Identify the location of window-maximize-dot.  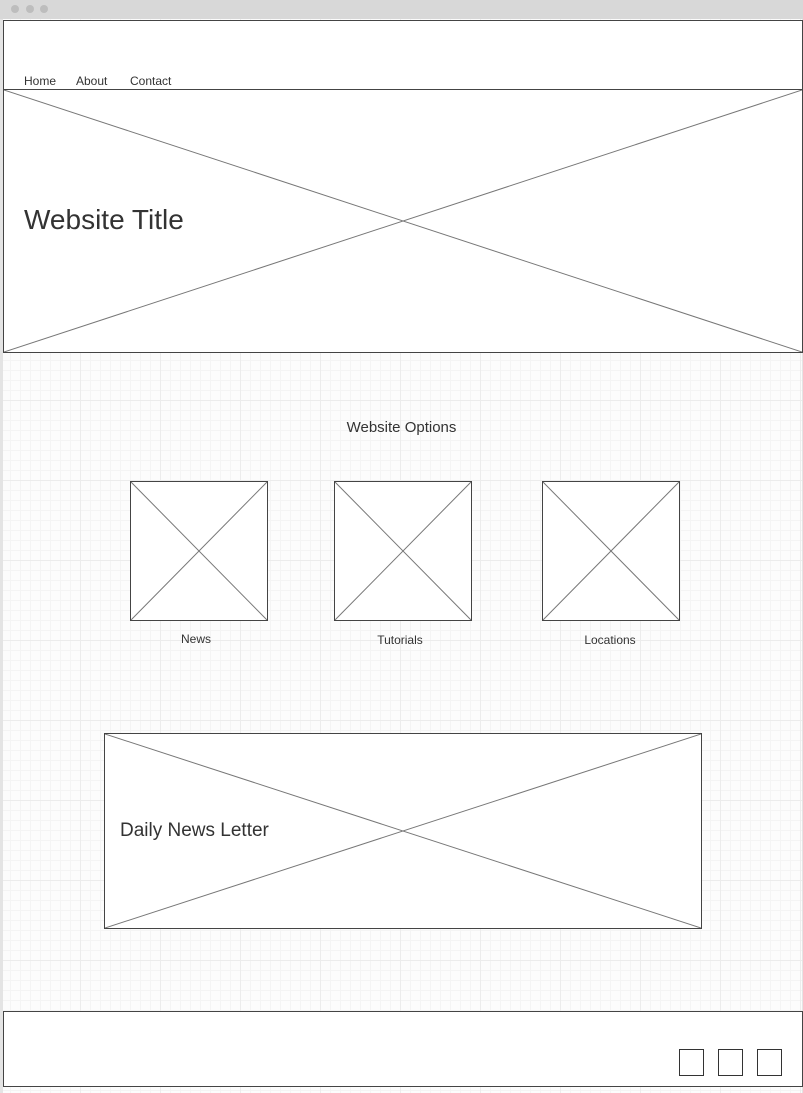
(44, 9).